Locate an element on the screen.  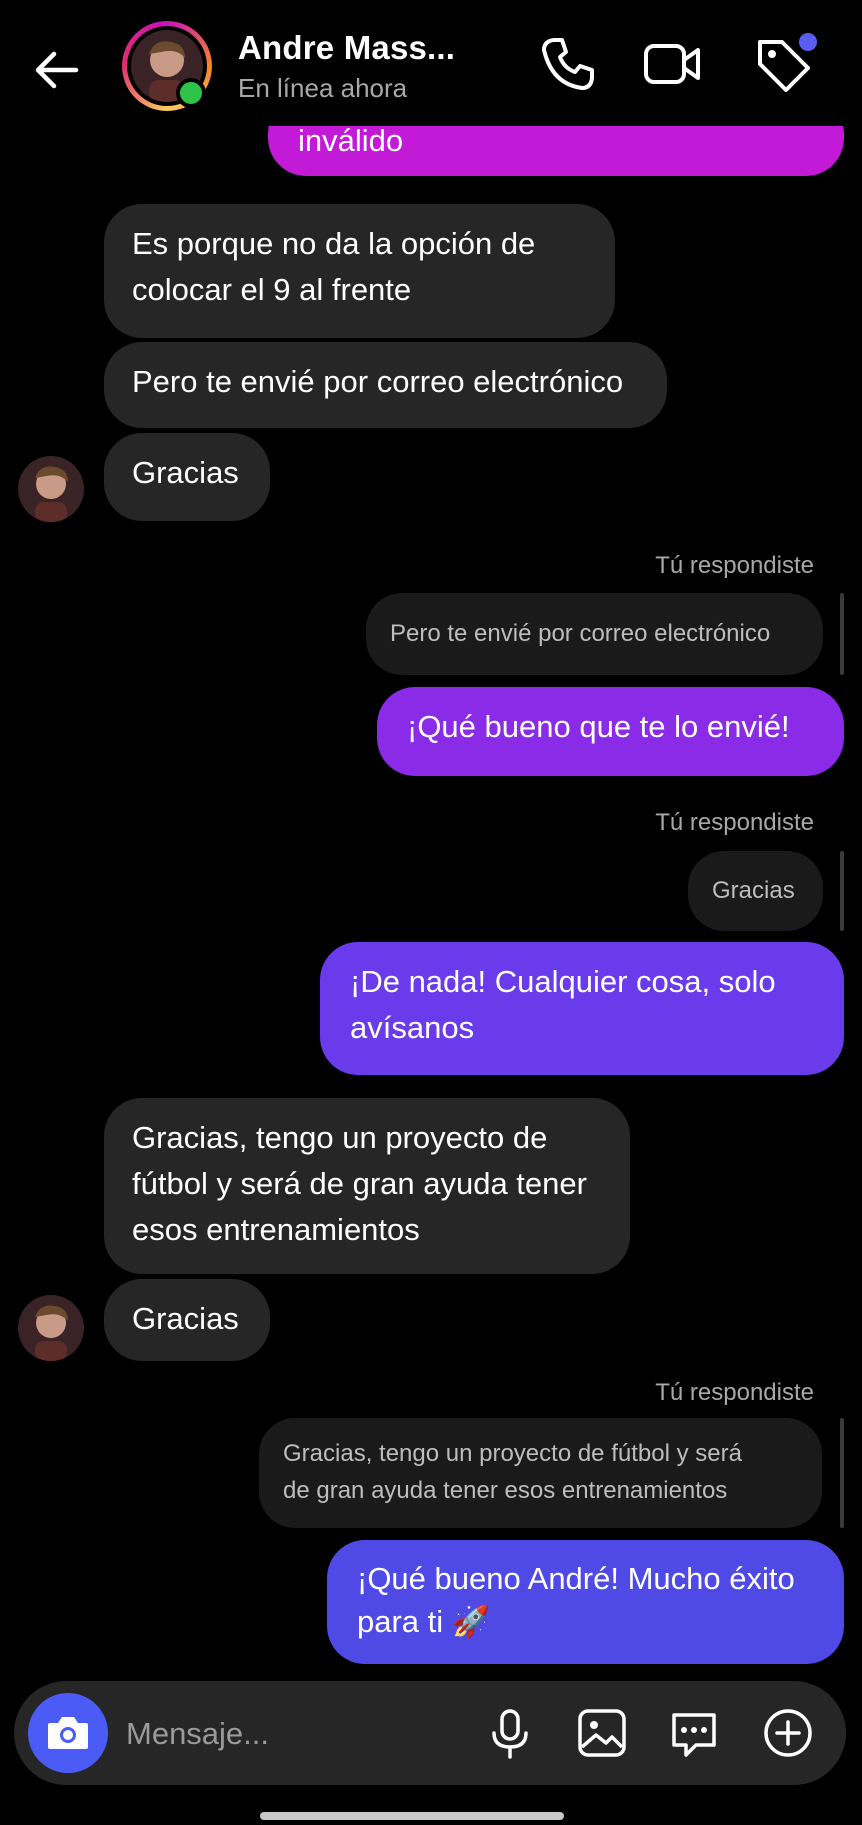
gallery-button is located at coordinates (602, 1733).